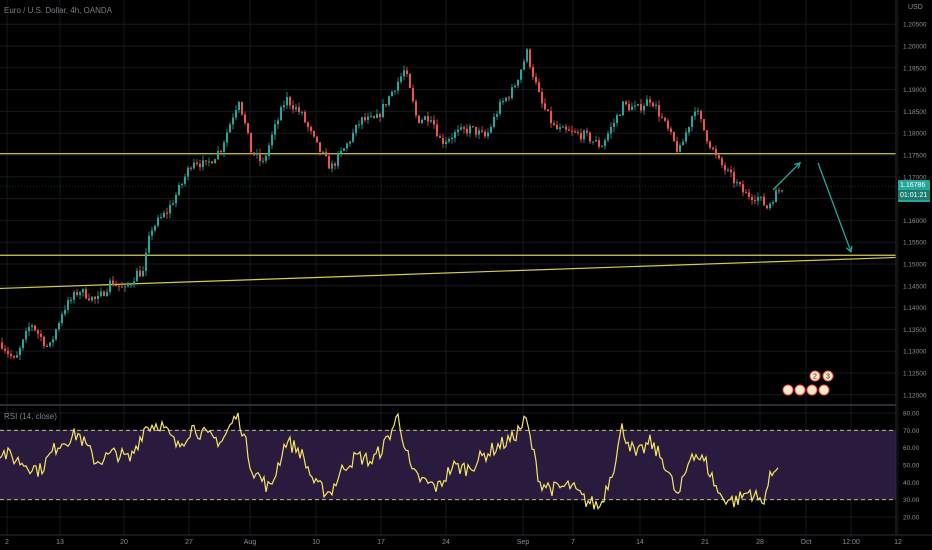  I want to click on x-tick-label: 20, so click(124, 542).